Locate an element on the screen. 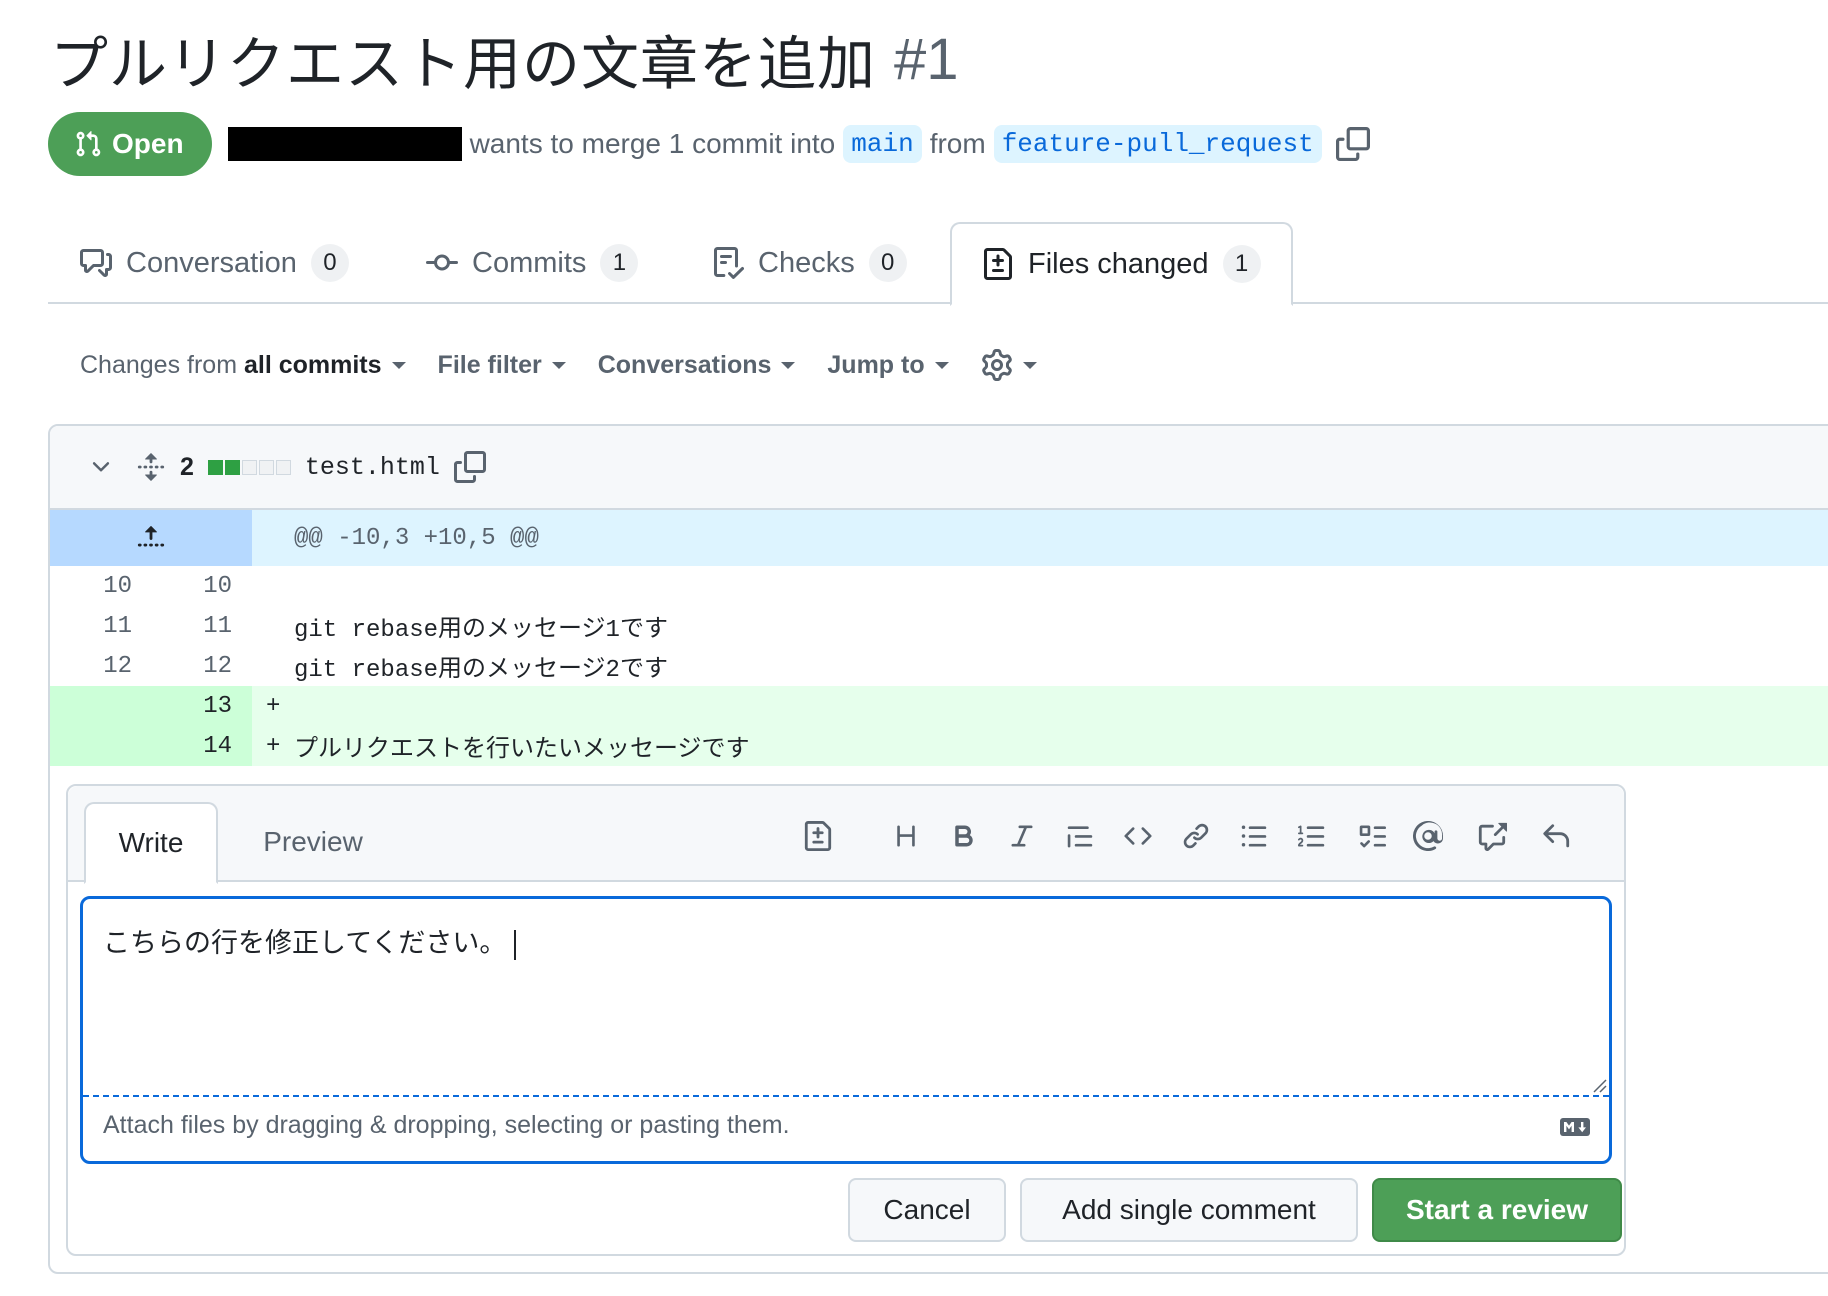 The height and width of the screenshot is (1296, 1828). line-code: git rebase用のメッセージ2です is located at coordinates (481, 670).